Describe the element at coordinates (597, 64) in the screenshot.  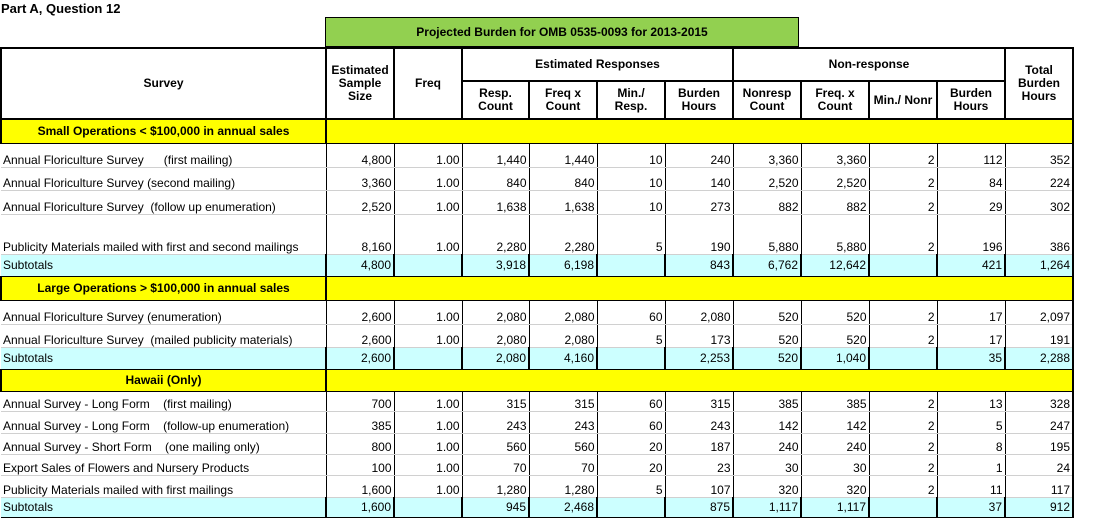
I see `header-estimated-responses: Estimated Responses` at that location.